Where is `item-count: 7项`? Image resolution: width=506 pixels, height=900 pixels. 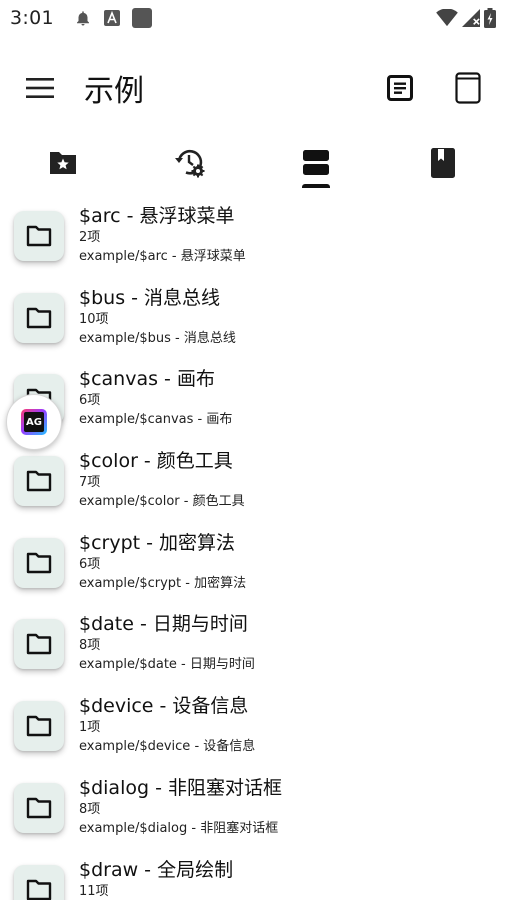 item-count: 7项 is located at coordinates (90, 483).